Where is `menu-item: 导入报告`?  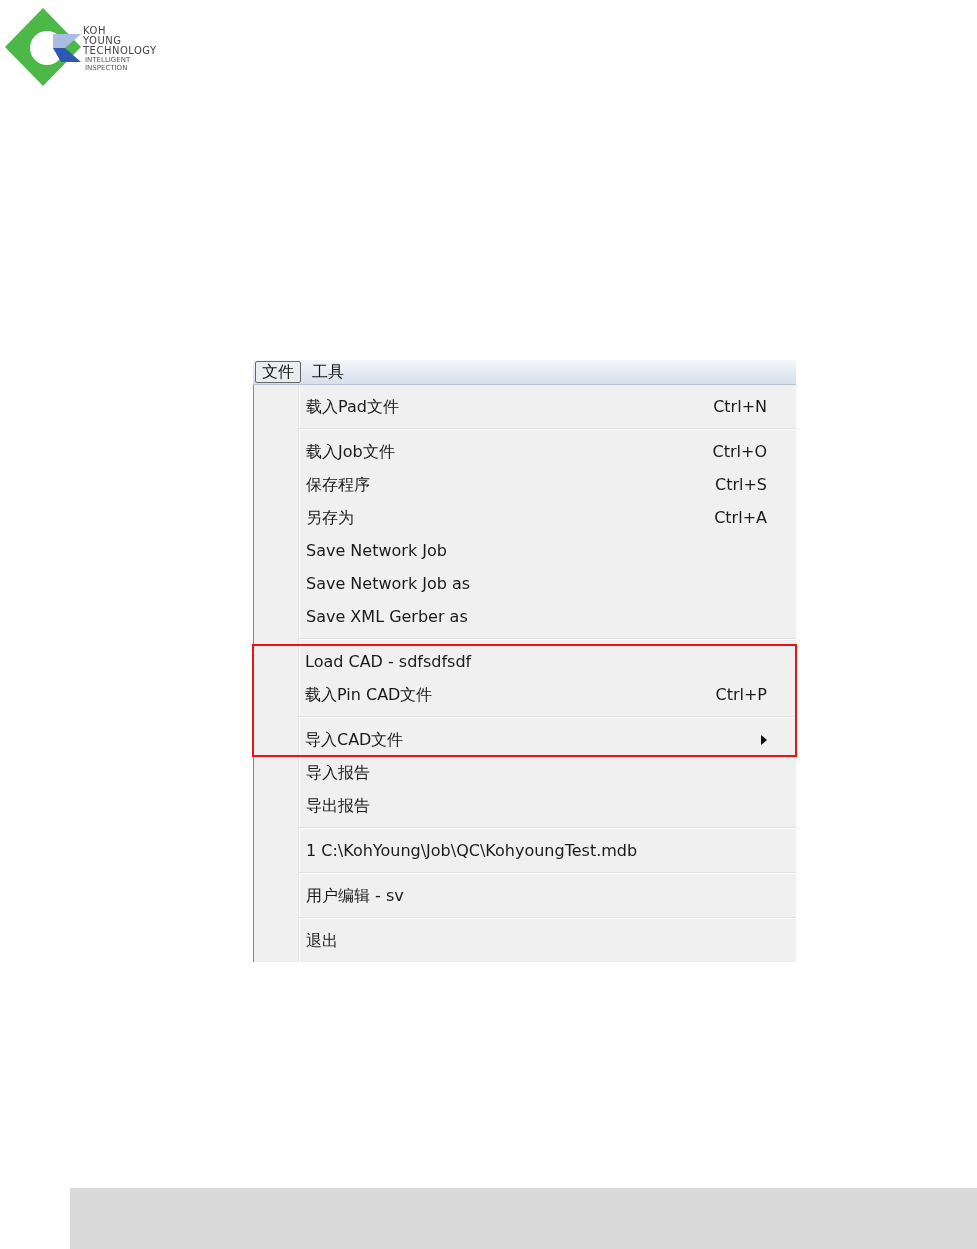
menu-item: 导入报告 is located at coordinates (525, 772).